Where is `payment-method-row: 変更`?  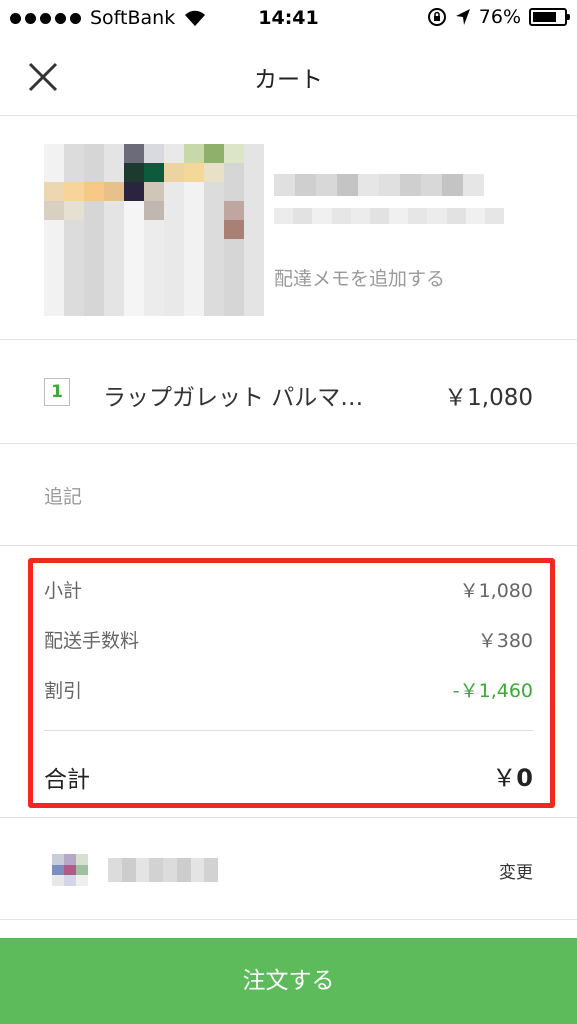
payment-method-row: 変更 is located at coordinates (288, 869).